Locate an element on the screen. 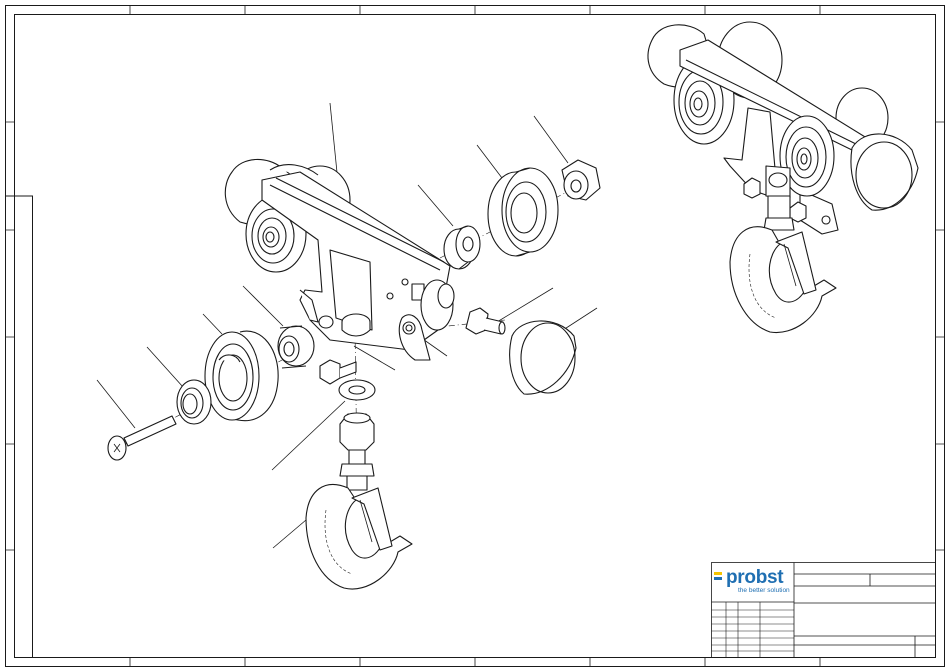  binding-strip is located at coordinates (19, 426).